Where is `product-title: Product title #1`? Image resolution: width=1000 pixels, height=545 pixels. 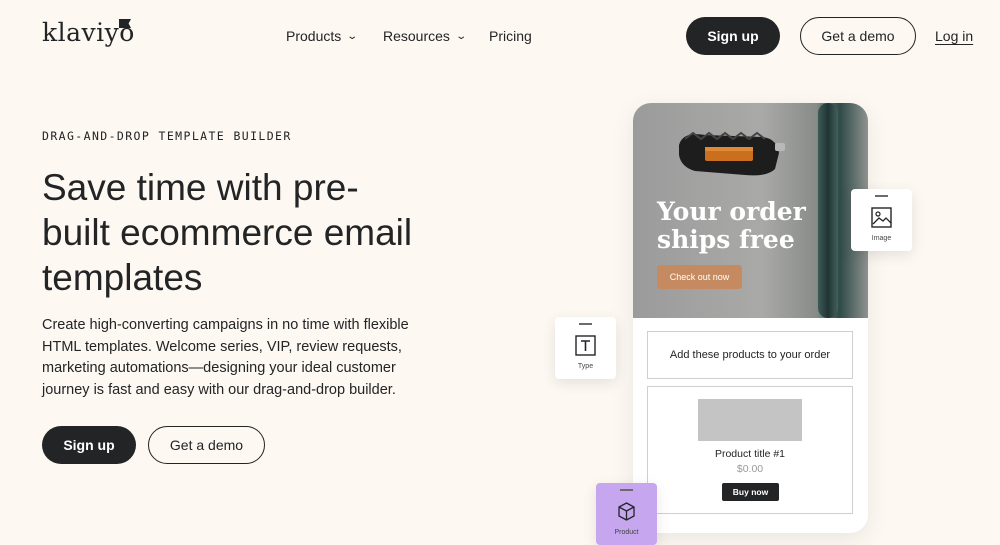
product-title: Product title #1 is located at coordinates (750, 454).